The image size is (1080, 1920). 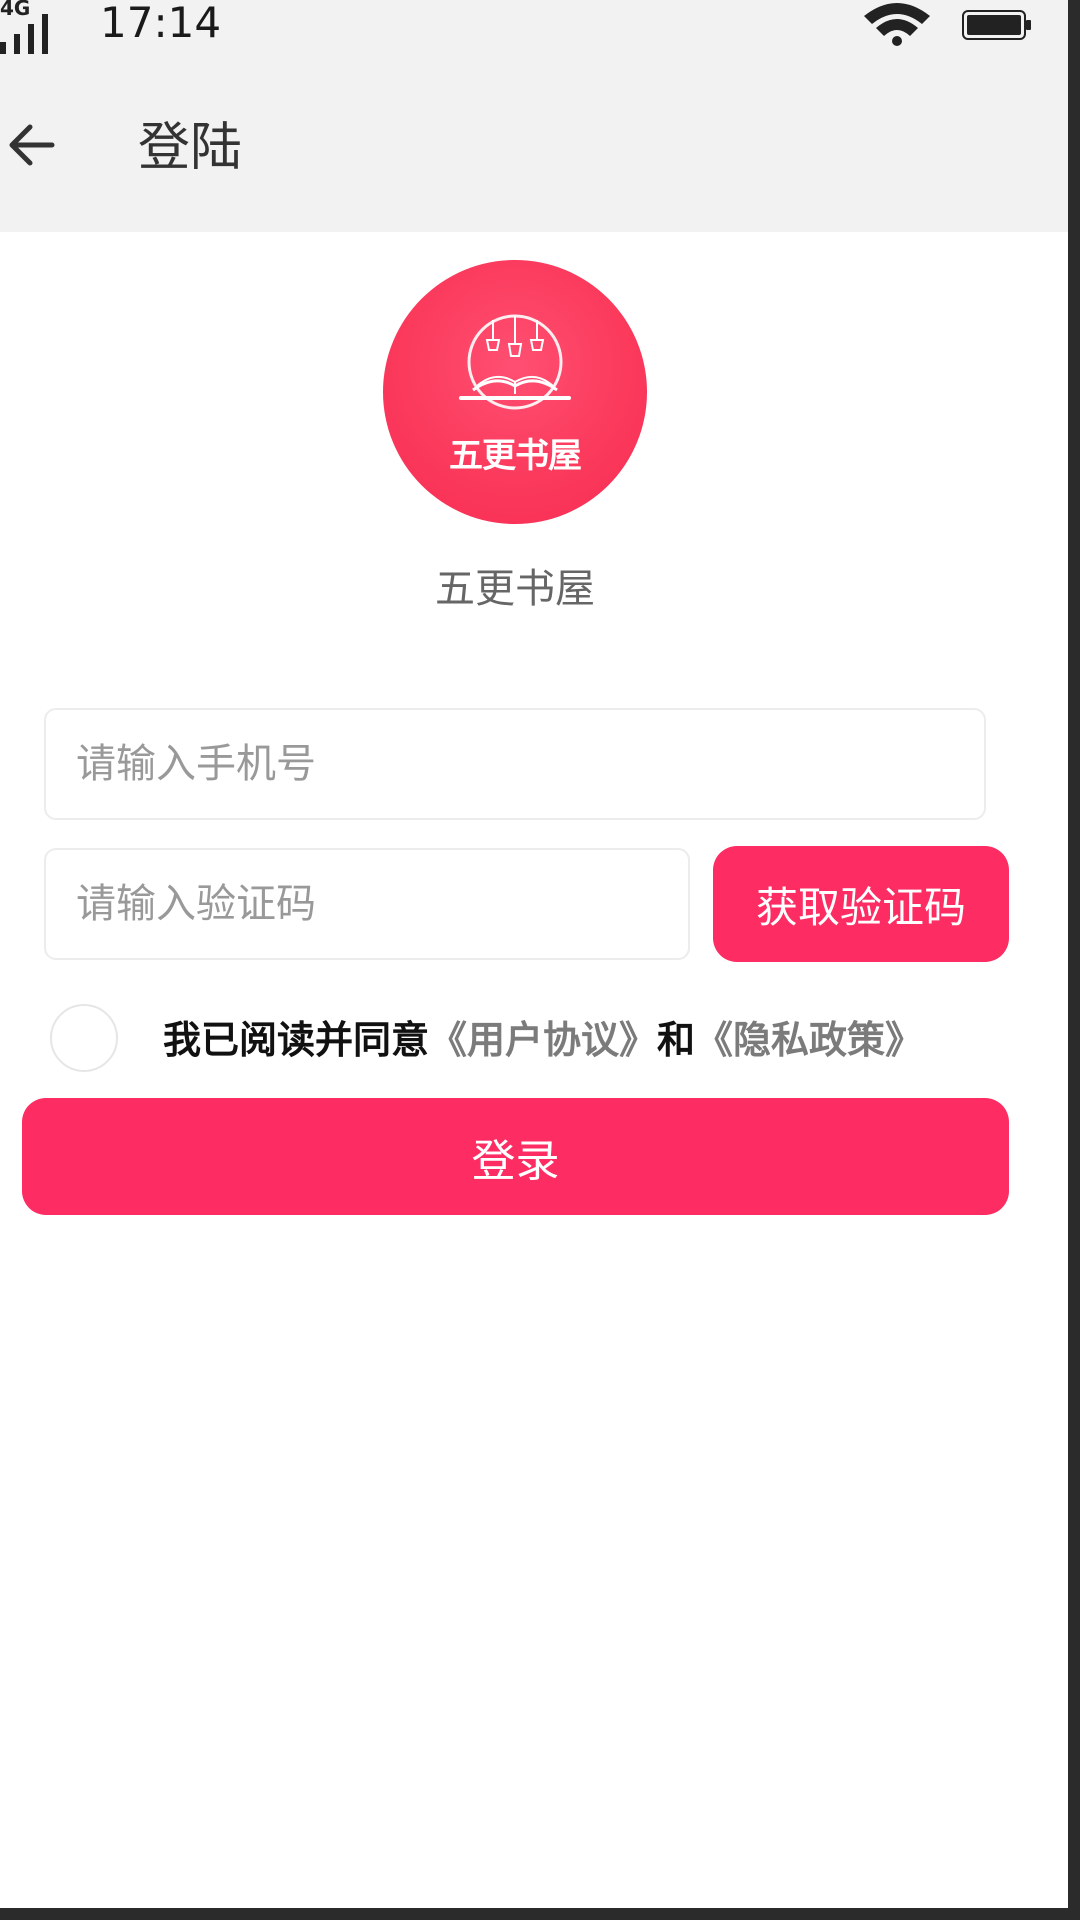 What do you see at coordinates (31, 145) in the screenshot?
I see `back-arrow-icon` at bounding box center [31, 145].